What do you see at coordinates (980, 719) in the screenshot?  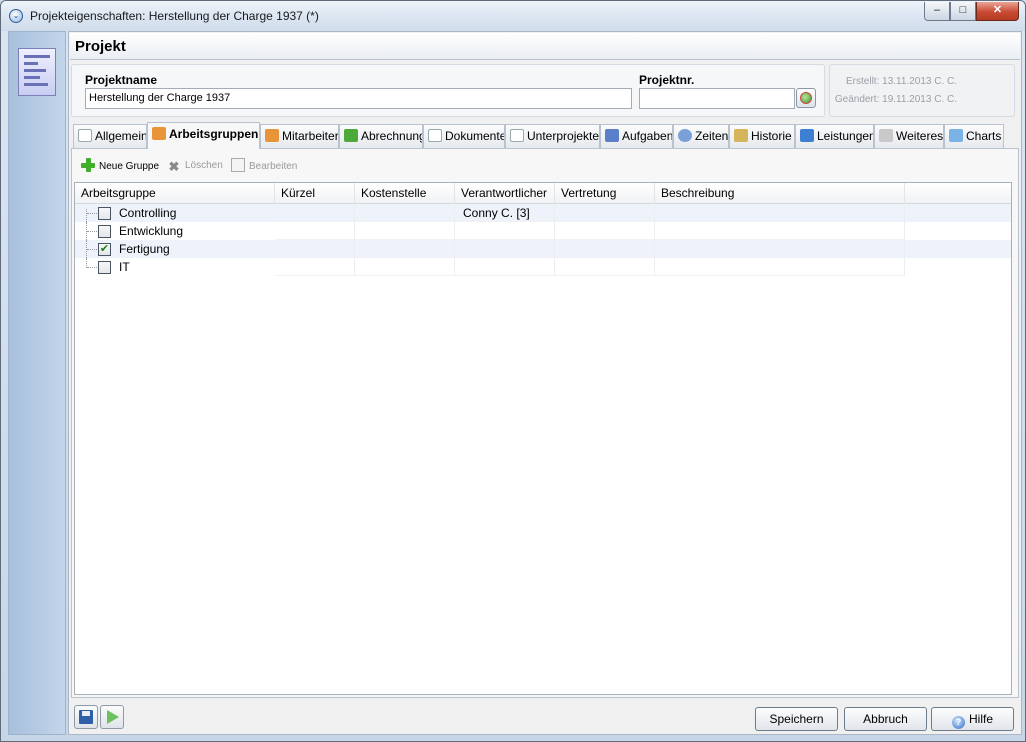 I see `help-button-label: Hilfe` at bounding box center [980, 719].